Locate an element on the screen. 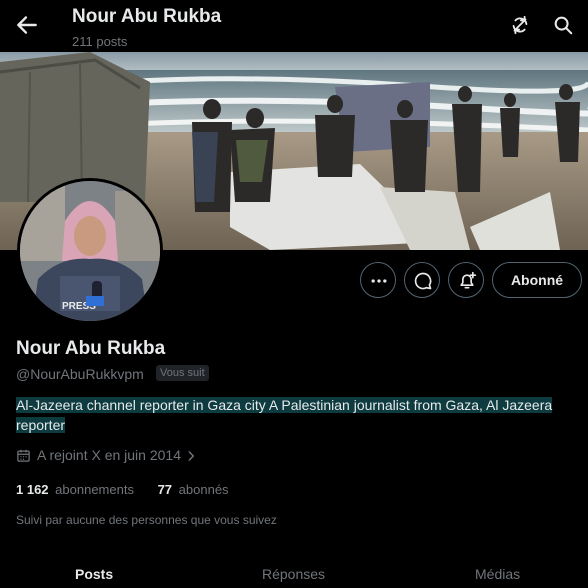 Image resolution: width=588 pixels, height=588 pixels. joined-text: A rejoint X en juin 2014 is located at coordinates (109, 455).